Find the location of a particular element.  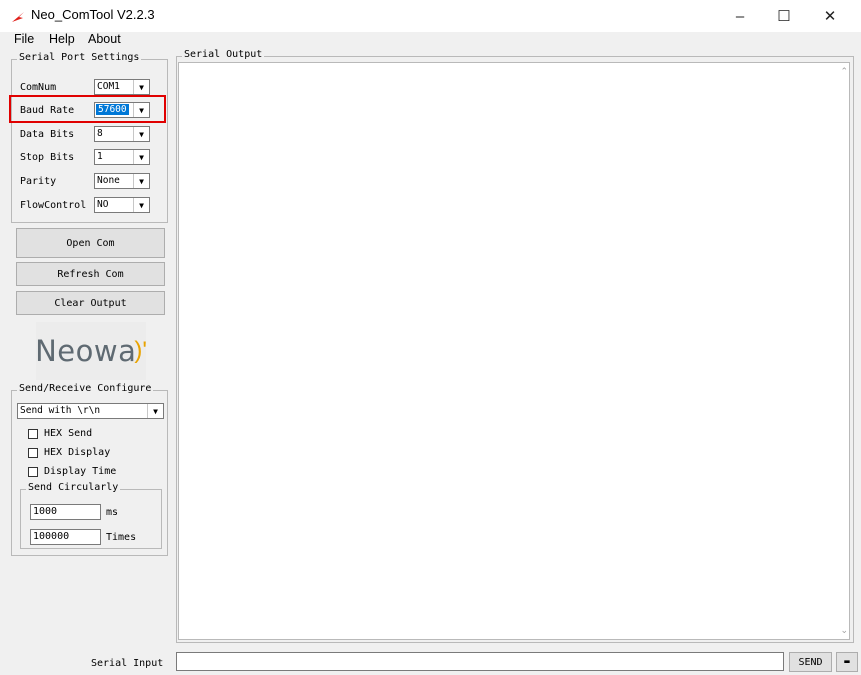

close-button: ✕ is located at coordinates (830, 16).